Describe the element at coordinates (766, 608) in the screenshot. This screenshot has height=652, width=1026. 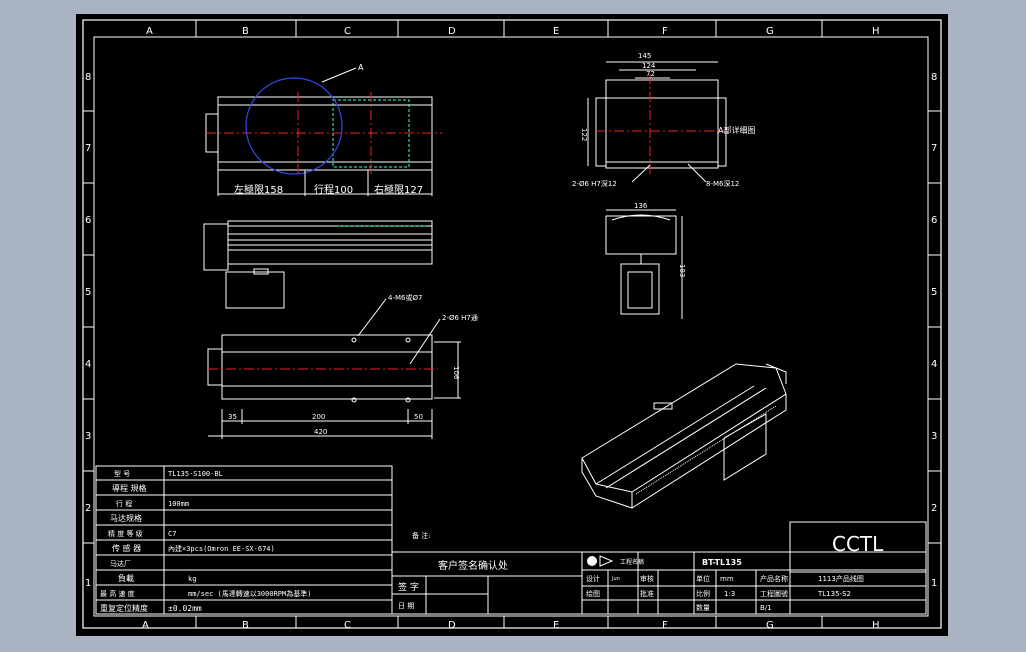
I see `tb-date-value: B/1` at that location.